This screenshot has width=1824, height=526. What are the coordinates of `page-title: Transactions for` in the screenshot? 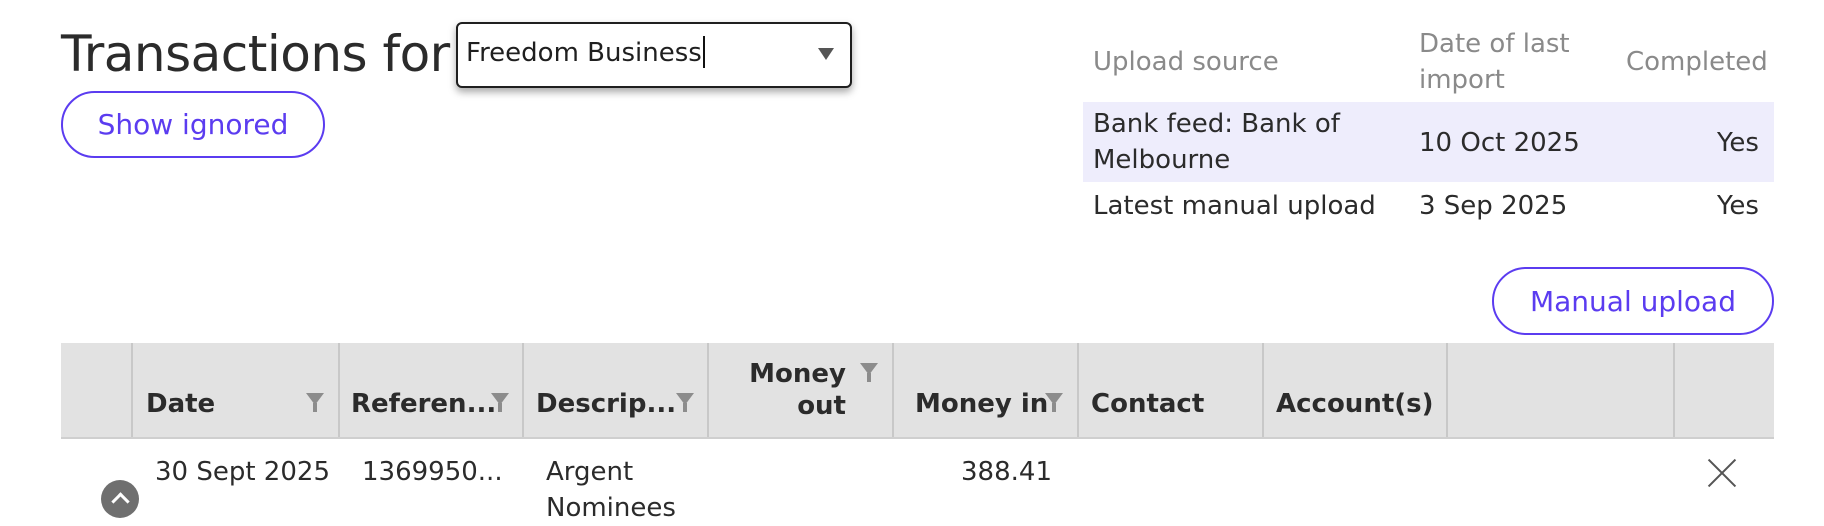 It's located at (255, 54).